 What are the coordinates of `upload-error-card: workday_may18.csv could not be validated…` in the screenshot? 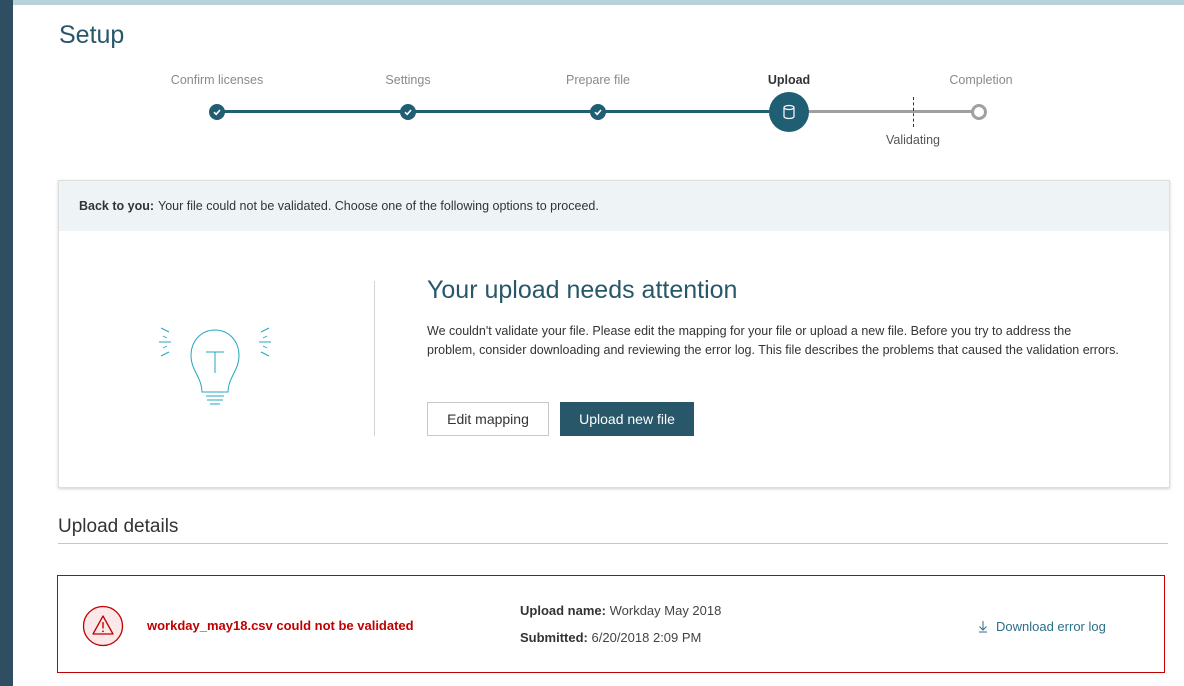 It's located at (611, 624).